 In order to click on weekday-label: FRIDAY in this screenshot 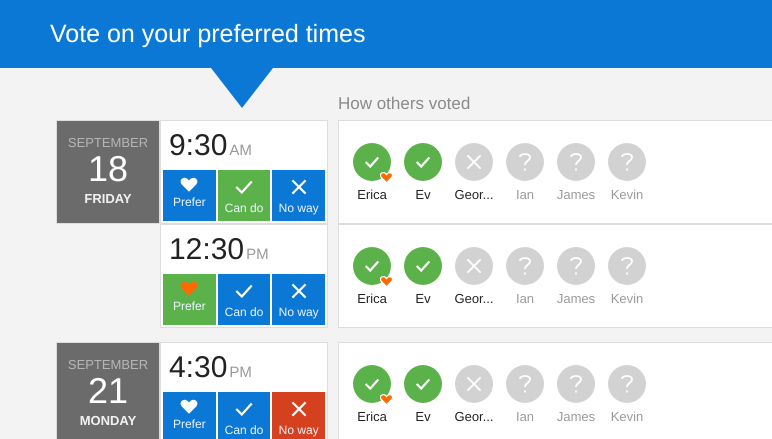, I will do `click(108, 198)`.